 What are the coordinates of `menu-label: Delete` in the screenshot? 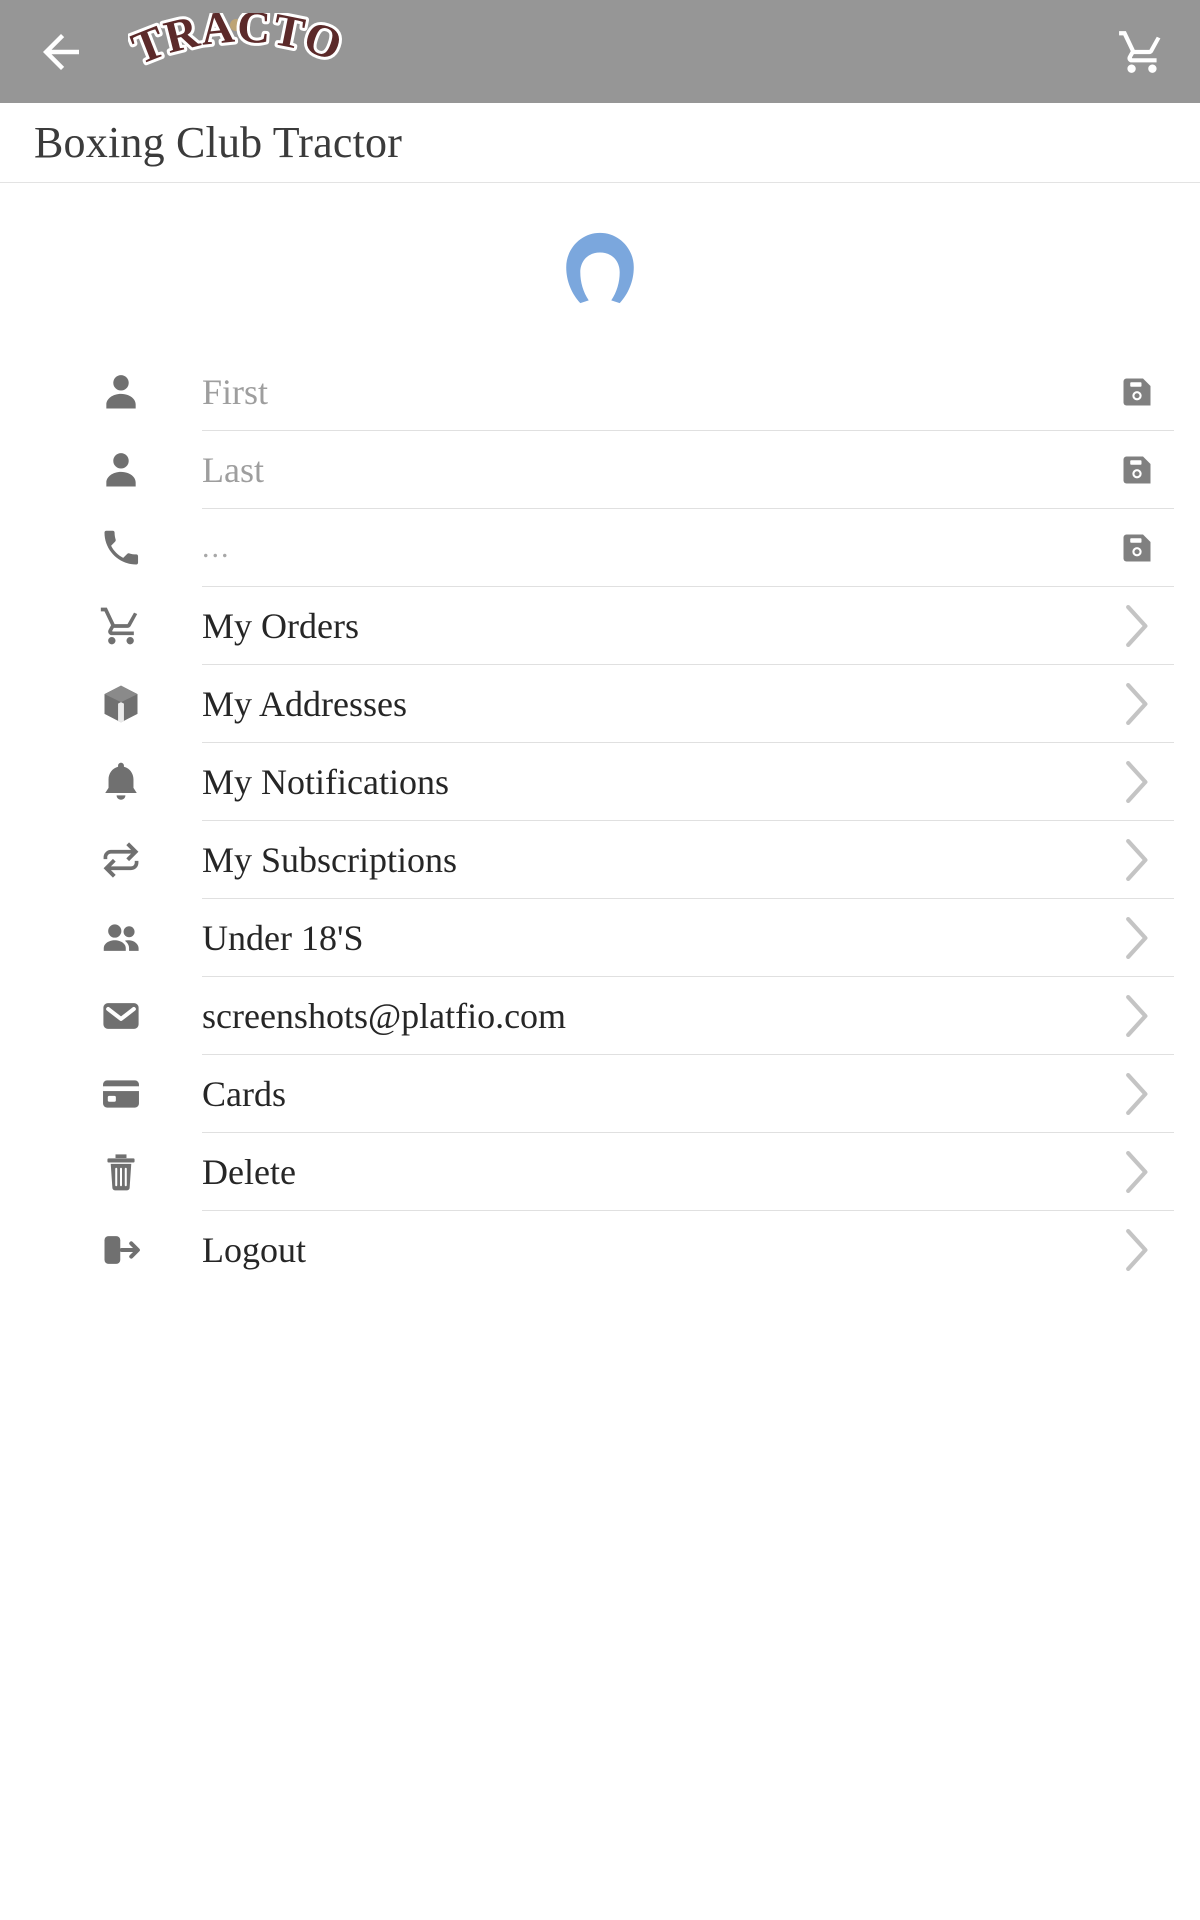 It's located at (249, 1171).